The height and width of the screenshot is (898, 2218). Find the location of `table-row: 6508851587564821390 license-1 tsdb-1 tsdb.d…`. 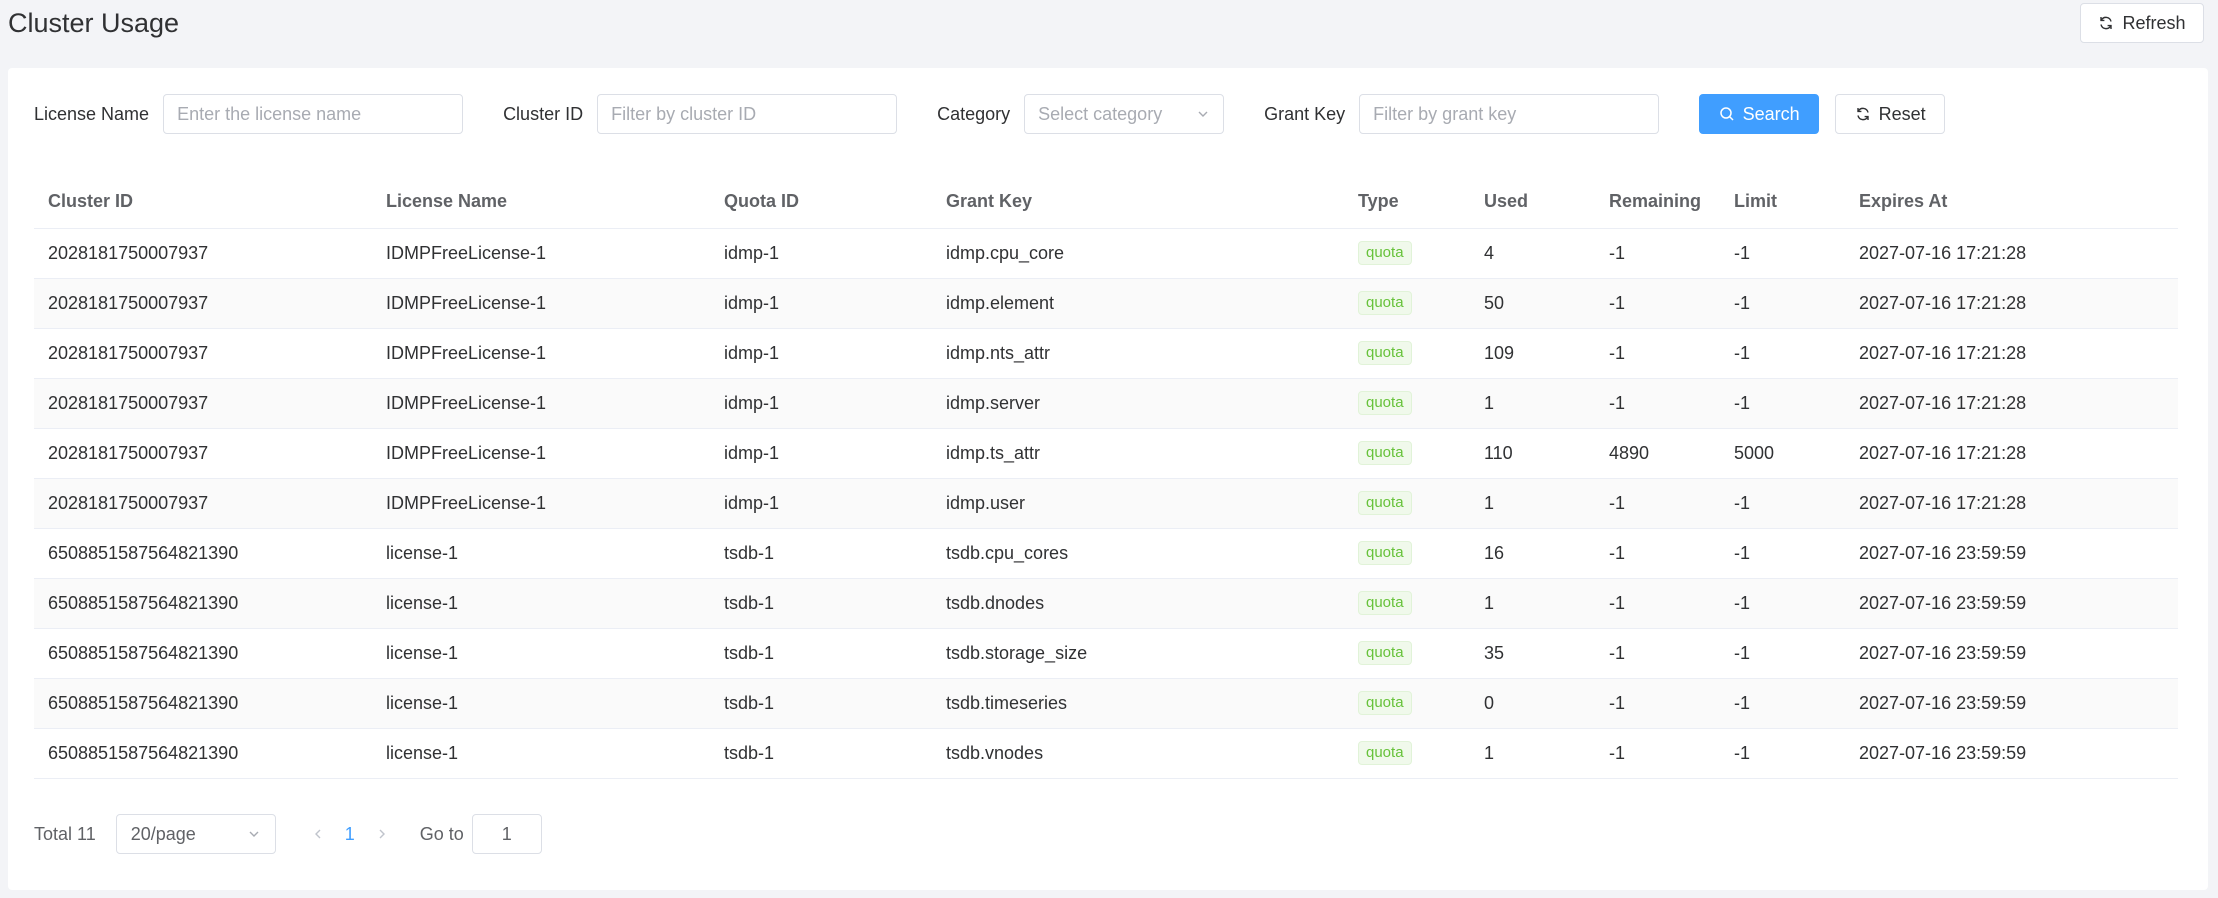

table-row: 6508851587564821390 license-1 tsdb-1 tsdb.d… is located at coordinates (1106, 603).